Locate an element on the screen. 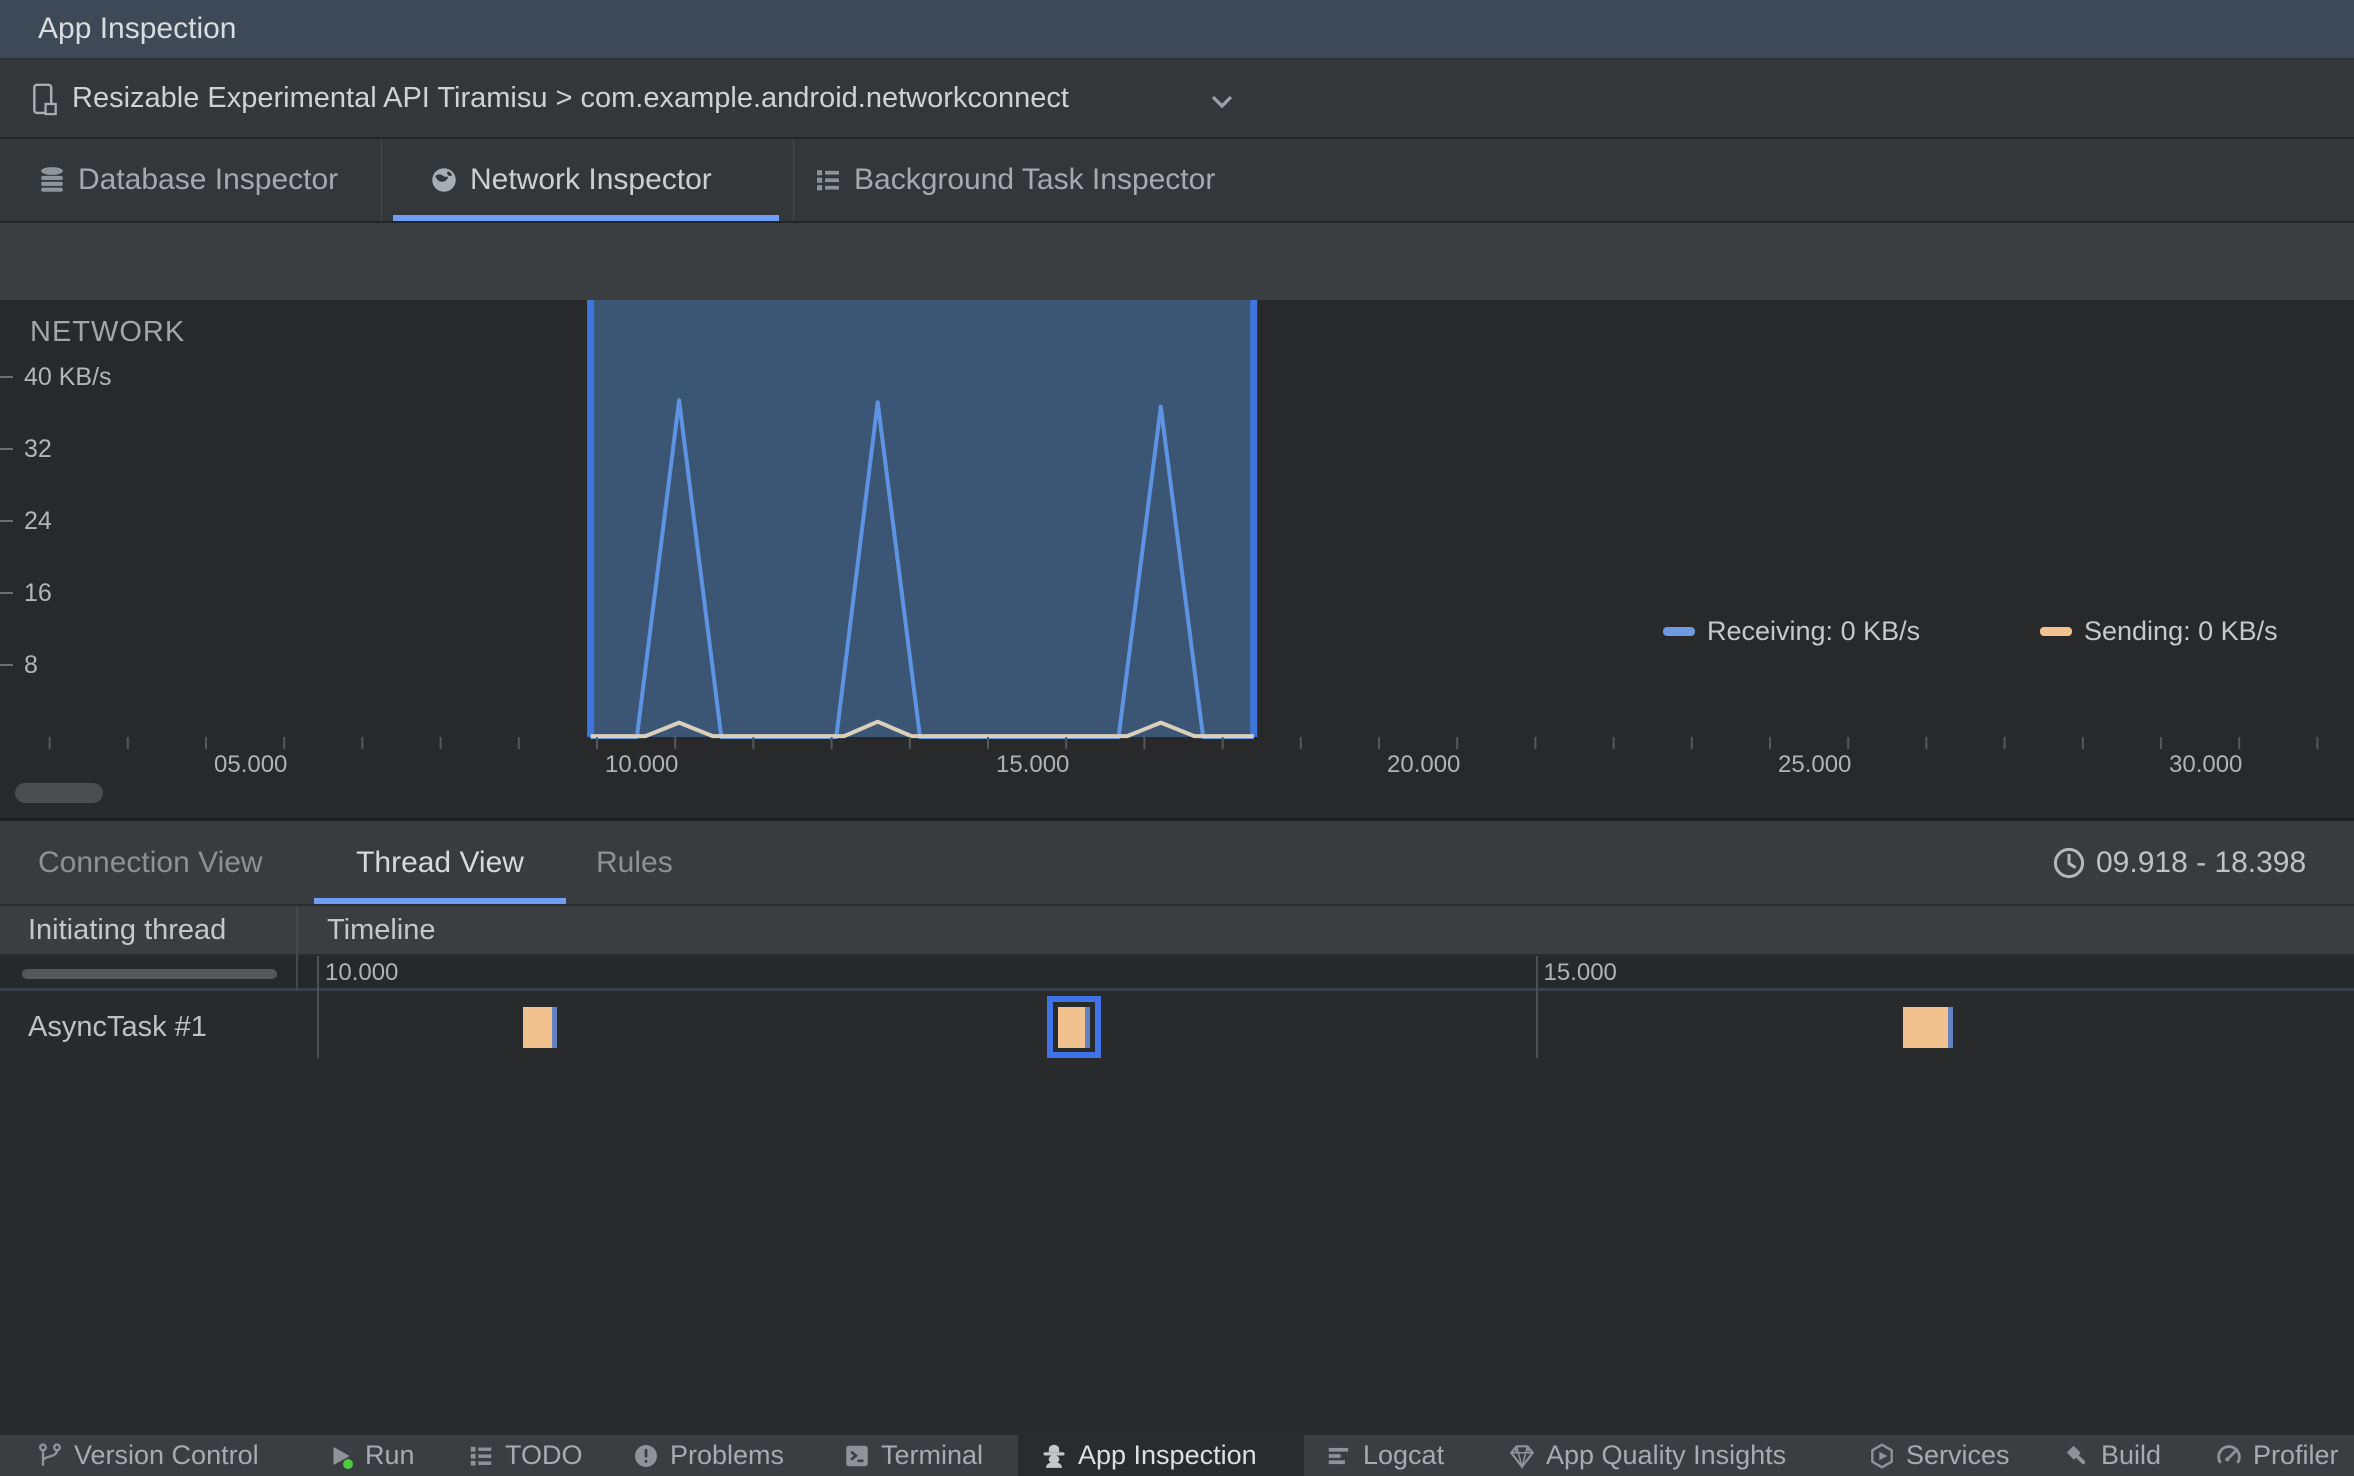  y-axis-label: 8 is located at coordinates (31, 665).